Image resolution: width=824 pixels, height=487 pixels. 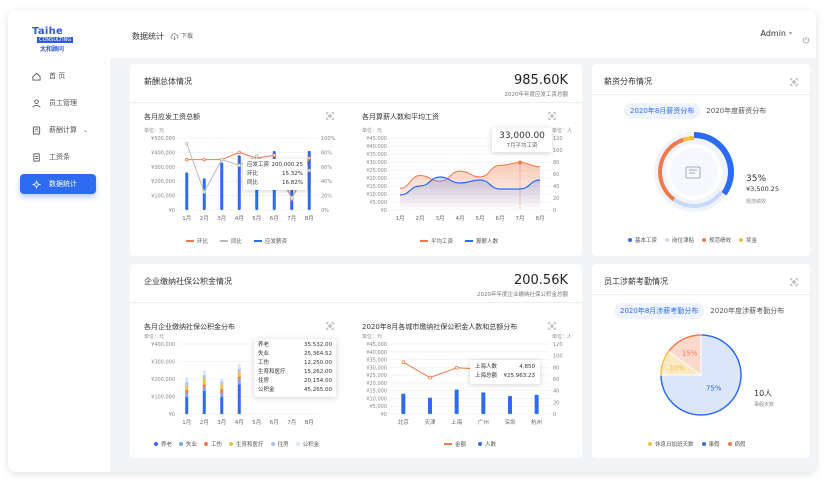 I want to click on y-tick-label: ¥5,000, so click(x=379, y=203).